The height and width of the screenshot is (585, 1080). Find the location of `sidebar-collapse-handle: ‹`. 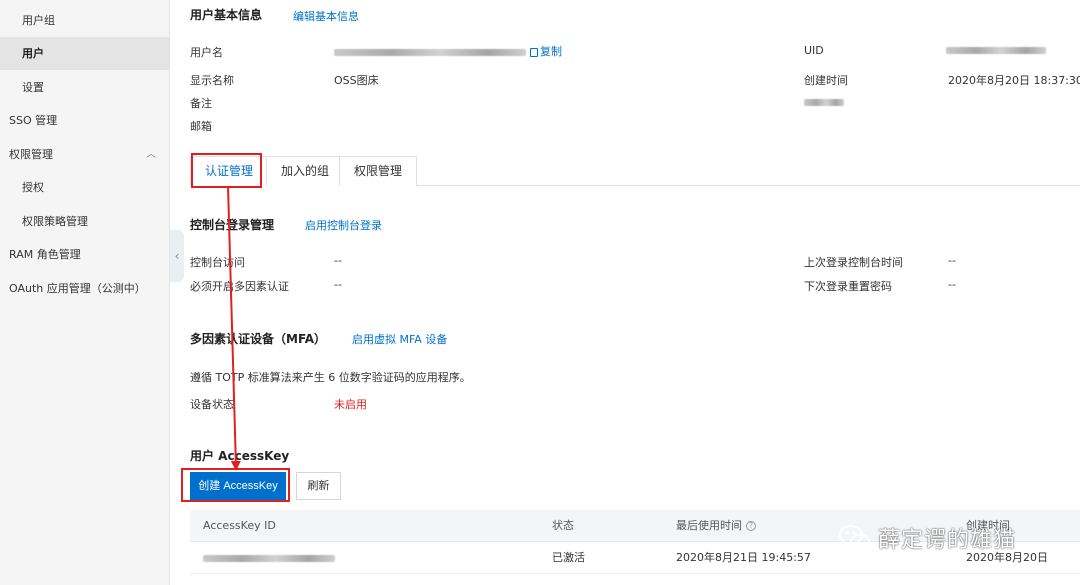

sidebar-collapse-handle: ‹ is located at coordinates (177, 256).